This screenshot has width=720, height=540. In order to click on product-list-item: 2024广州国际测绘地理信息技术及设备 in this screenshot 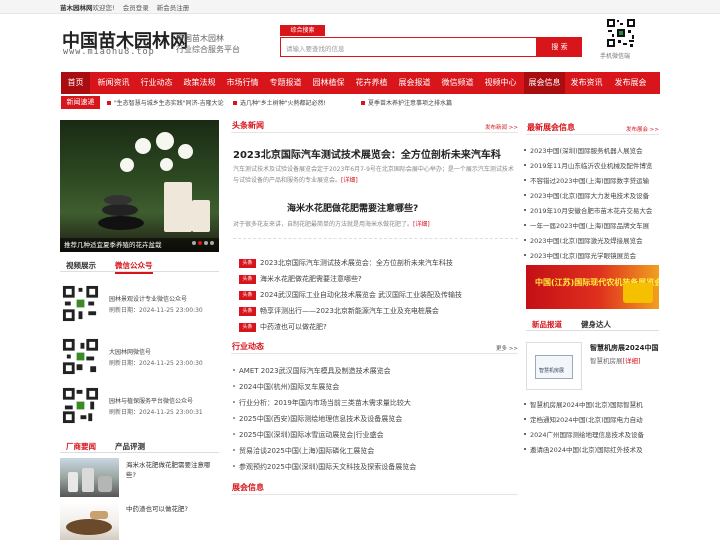, I will do `click(584, 434)`.